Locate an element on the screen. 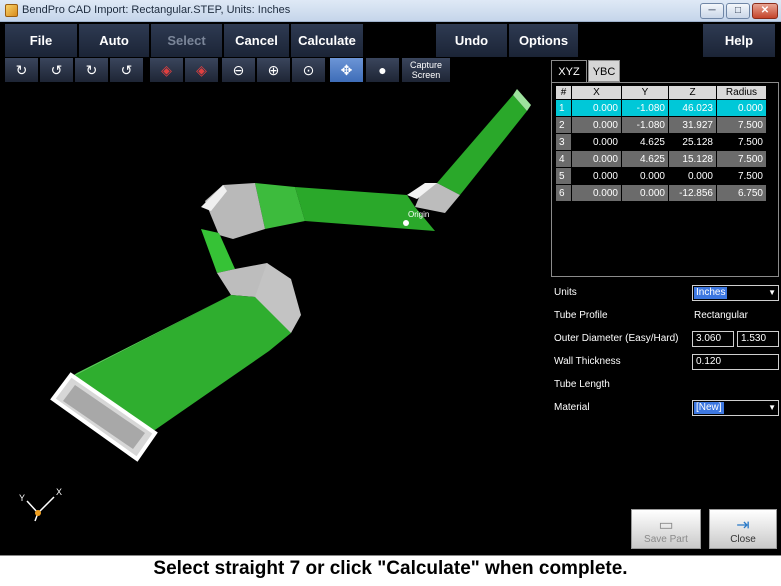 This screenshot has height=586, width=781. outer-diameter-label: Outer Diameter (Easy/Hard) is located at coordinates (616, 338).